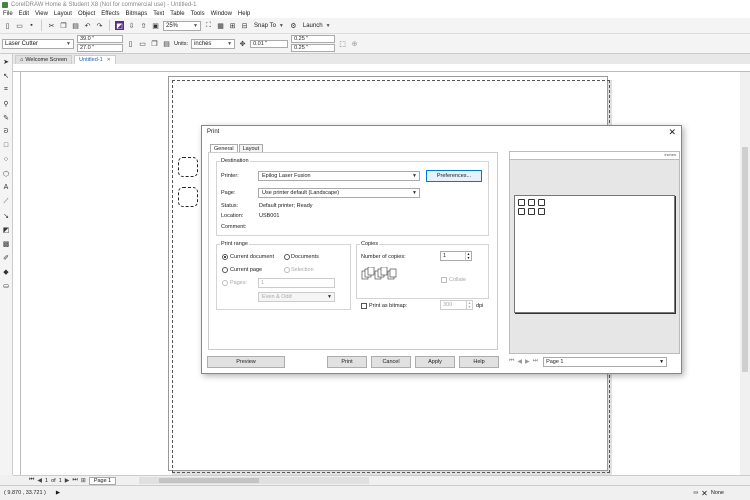 This screenshot has width=750, height=500. I want to click on page-orientation-select: Use printer default (Landscape) ▼, so click(339, 193).